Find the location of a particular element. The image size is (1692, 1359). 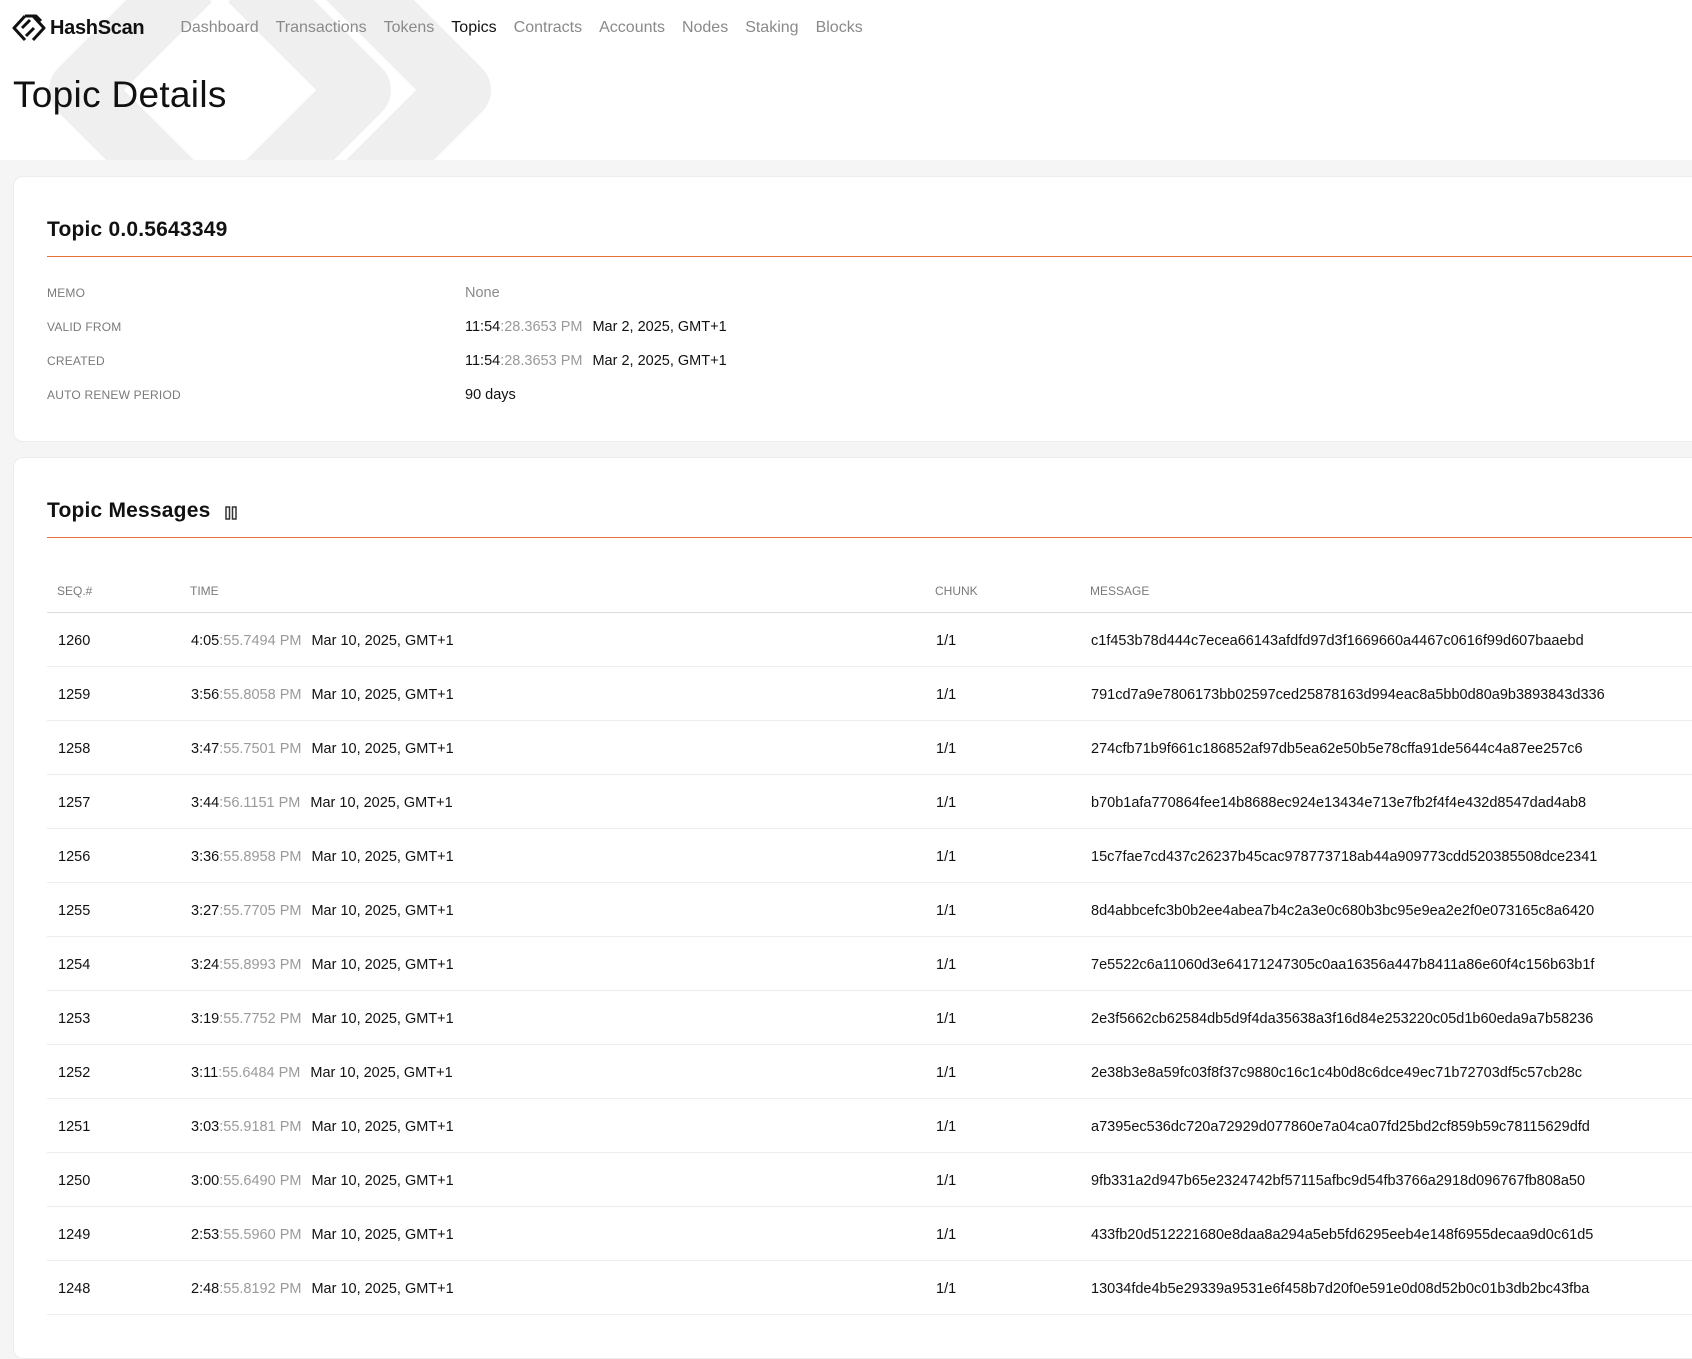

column-header-message: MESSAGE is located at coordinates (1119, 591).